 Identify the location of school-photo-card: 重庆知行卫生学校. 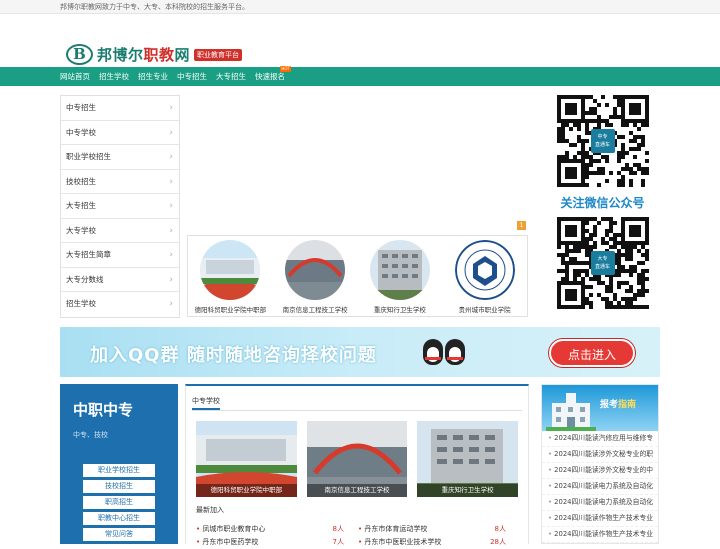
(468, 459).